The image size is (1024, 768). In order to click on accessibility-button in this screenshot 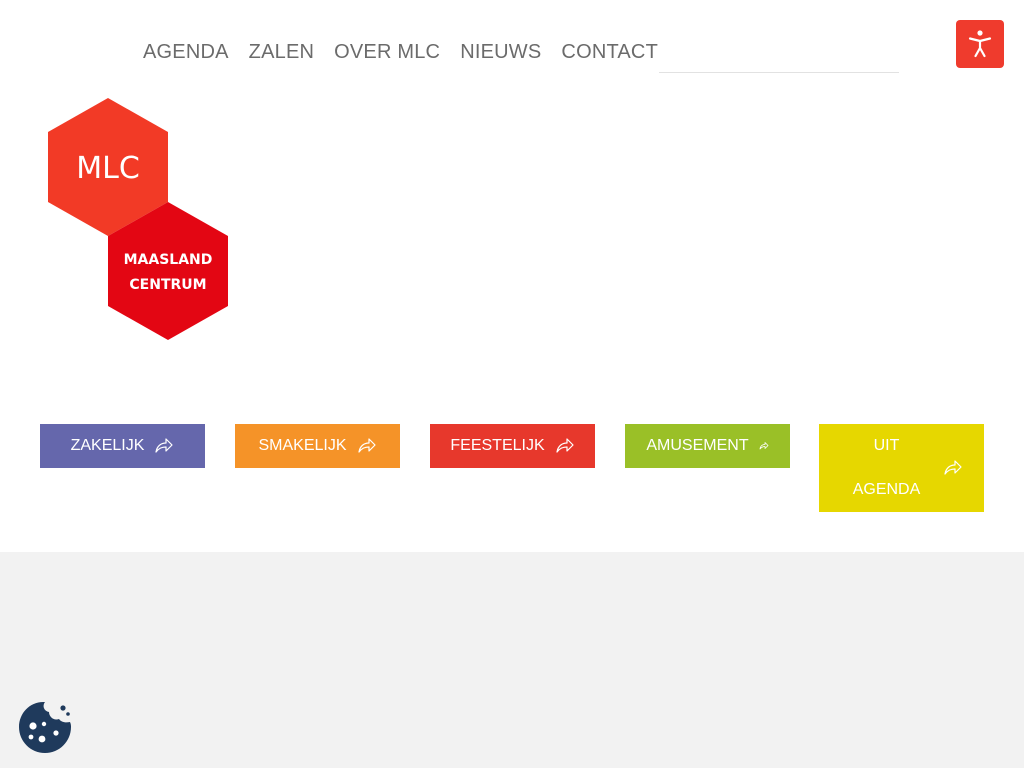, I will do `click(980, 44)`.